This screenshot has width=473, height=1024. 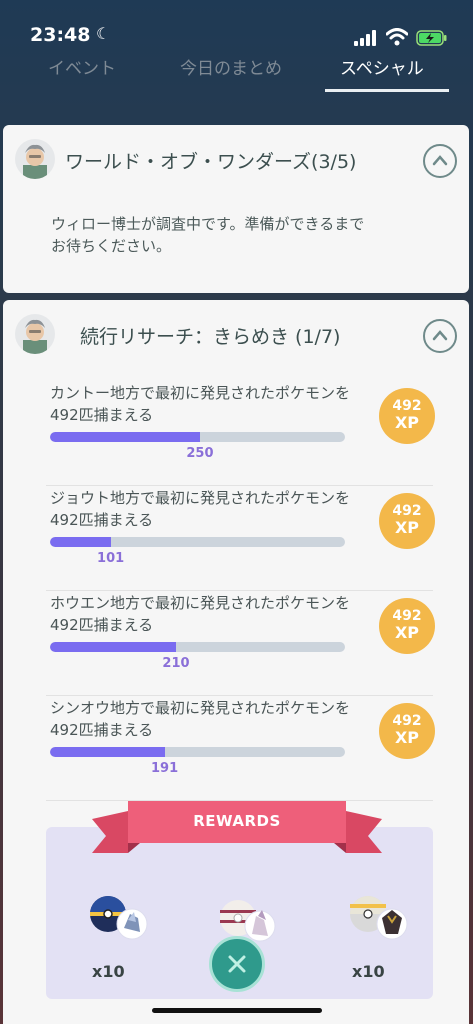 I want to click on tab-bar: イベント 今日のまとめ スペシャル, so click(x=236, y=72).